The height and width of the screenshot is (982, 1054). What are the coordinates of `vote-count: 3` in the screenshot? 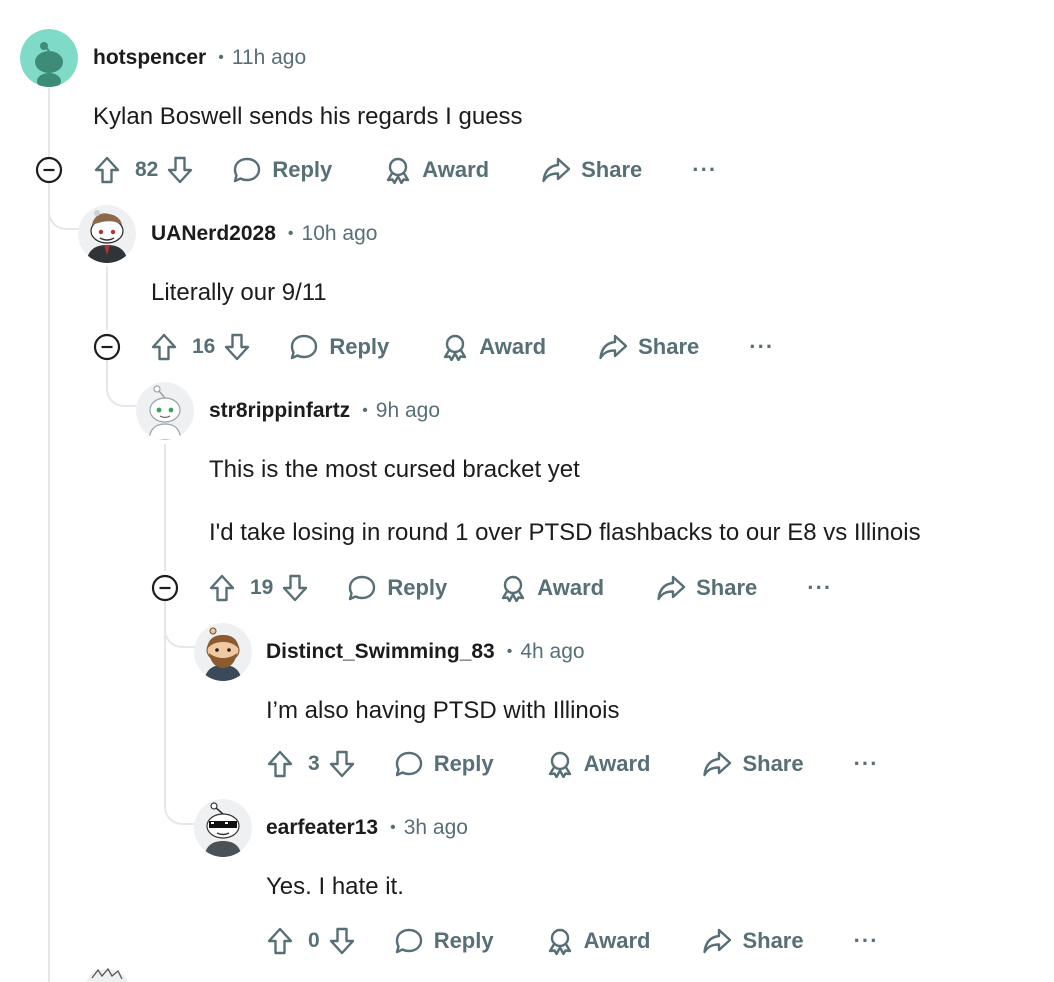 It's located at (314, 763).